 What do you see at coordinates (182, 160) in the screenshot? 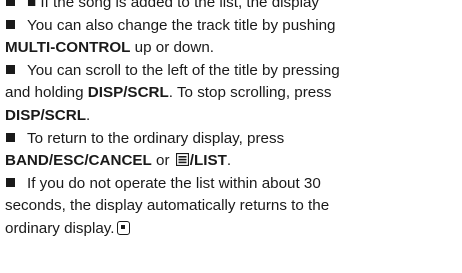
I see `list-icon` at bounding box center [182, 160].